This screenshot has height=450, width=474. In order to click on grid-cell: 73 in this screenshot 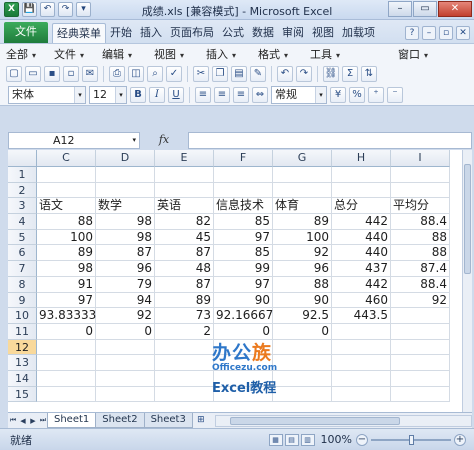, I will do `click(184, 316)`.